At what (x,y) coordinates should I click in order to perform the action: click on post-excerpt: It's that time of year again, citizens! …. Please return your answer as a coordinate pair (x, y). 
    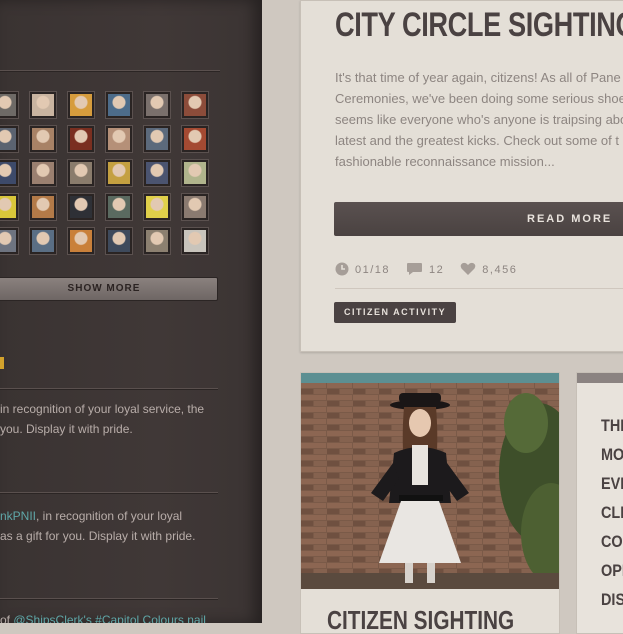
    Looking at the image, I should click on (479, 119).